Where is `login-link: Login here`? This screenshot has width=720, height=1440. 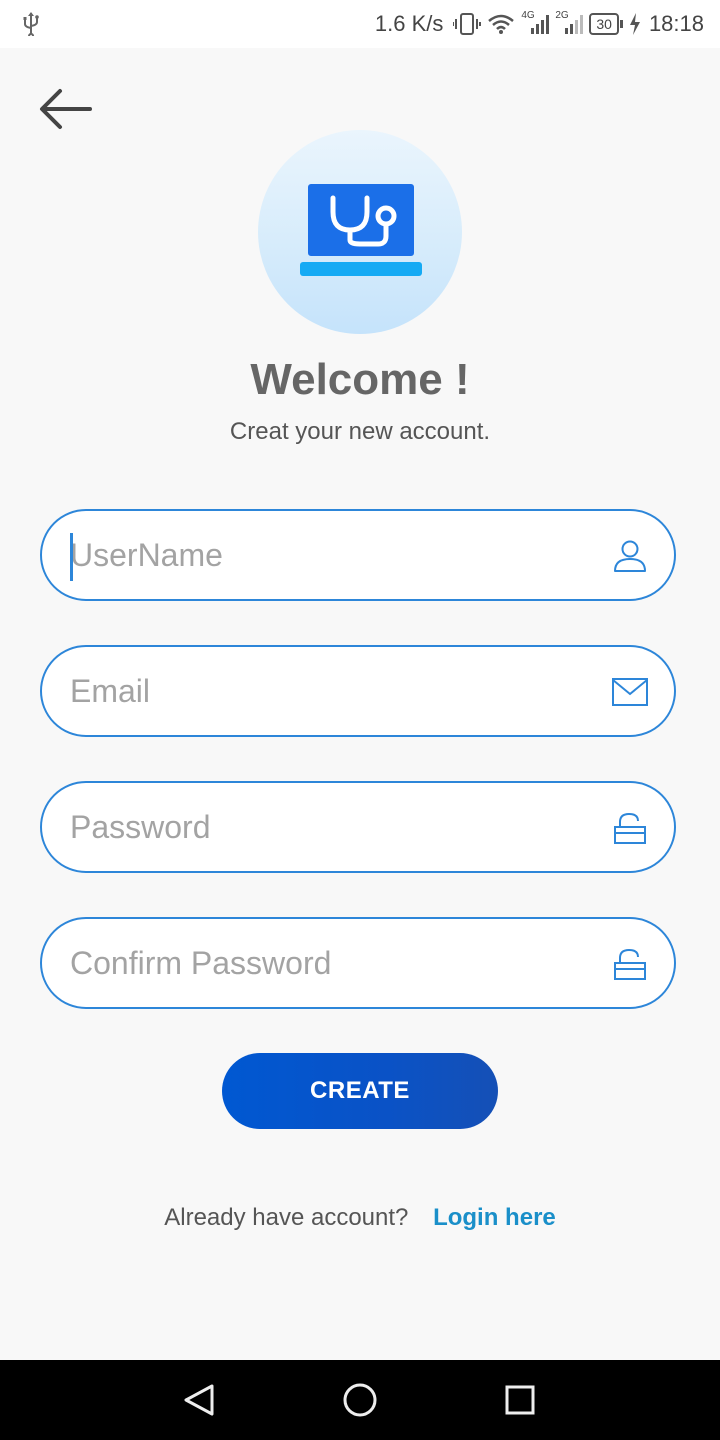
login-link: Login here is located at coordinates (494, 1217).